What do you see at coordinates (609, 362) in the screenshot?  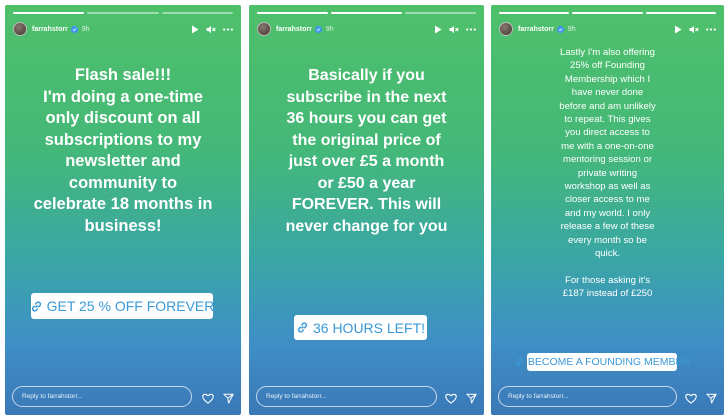 I see `link-sticker-label: BECOME A FOUNDING MEMBER` at bounding box center [609, 362].